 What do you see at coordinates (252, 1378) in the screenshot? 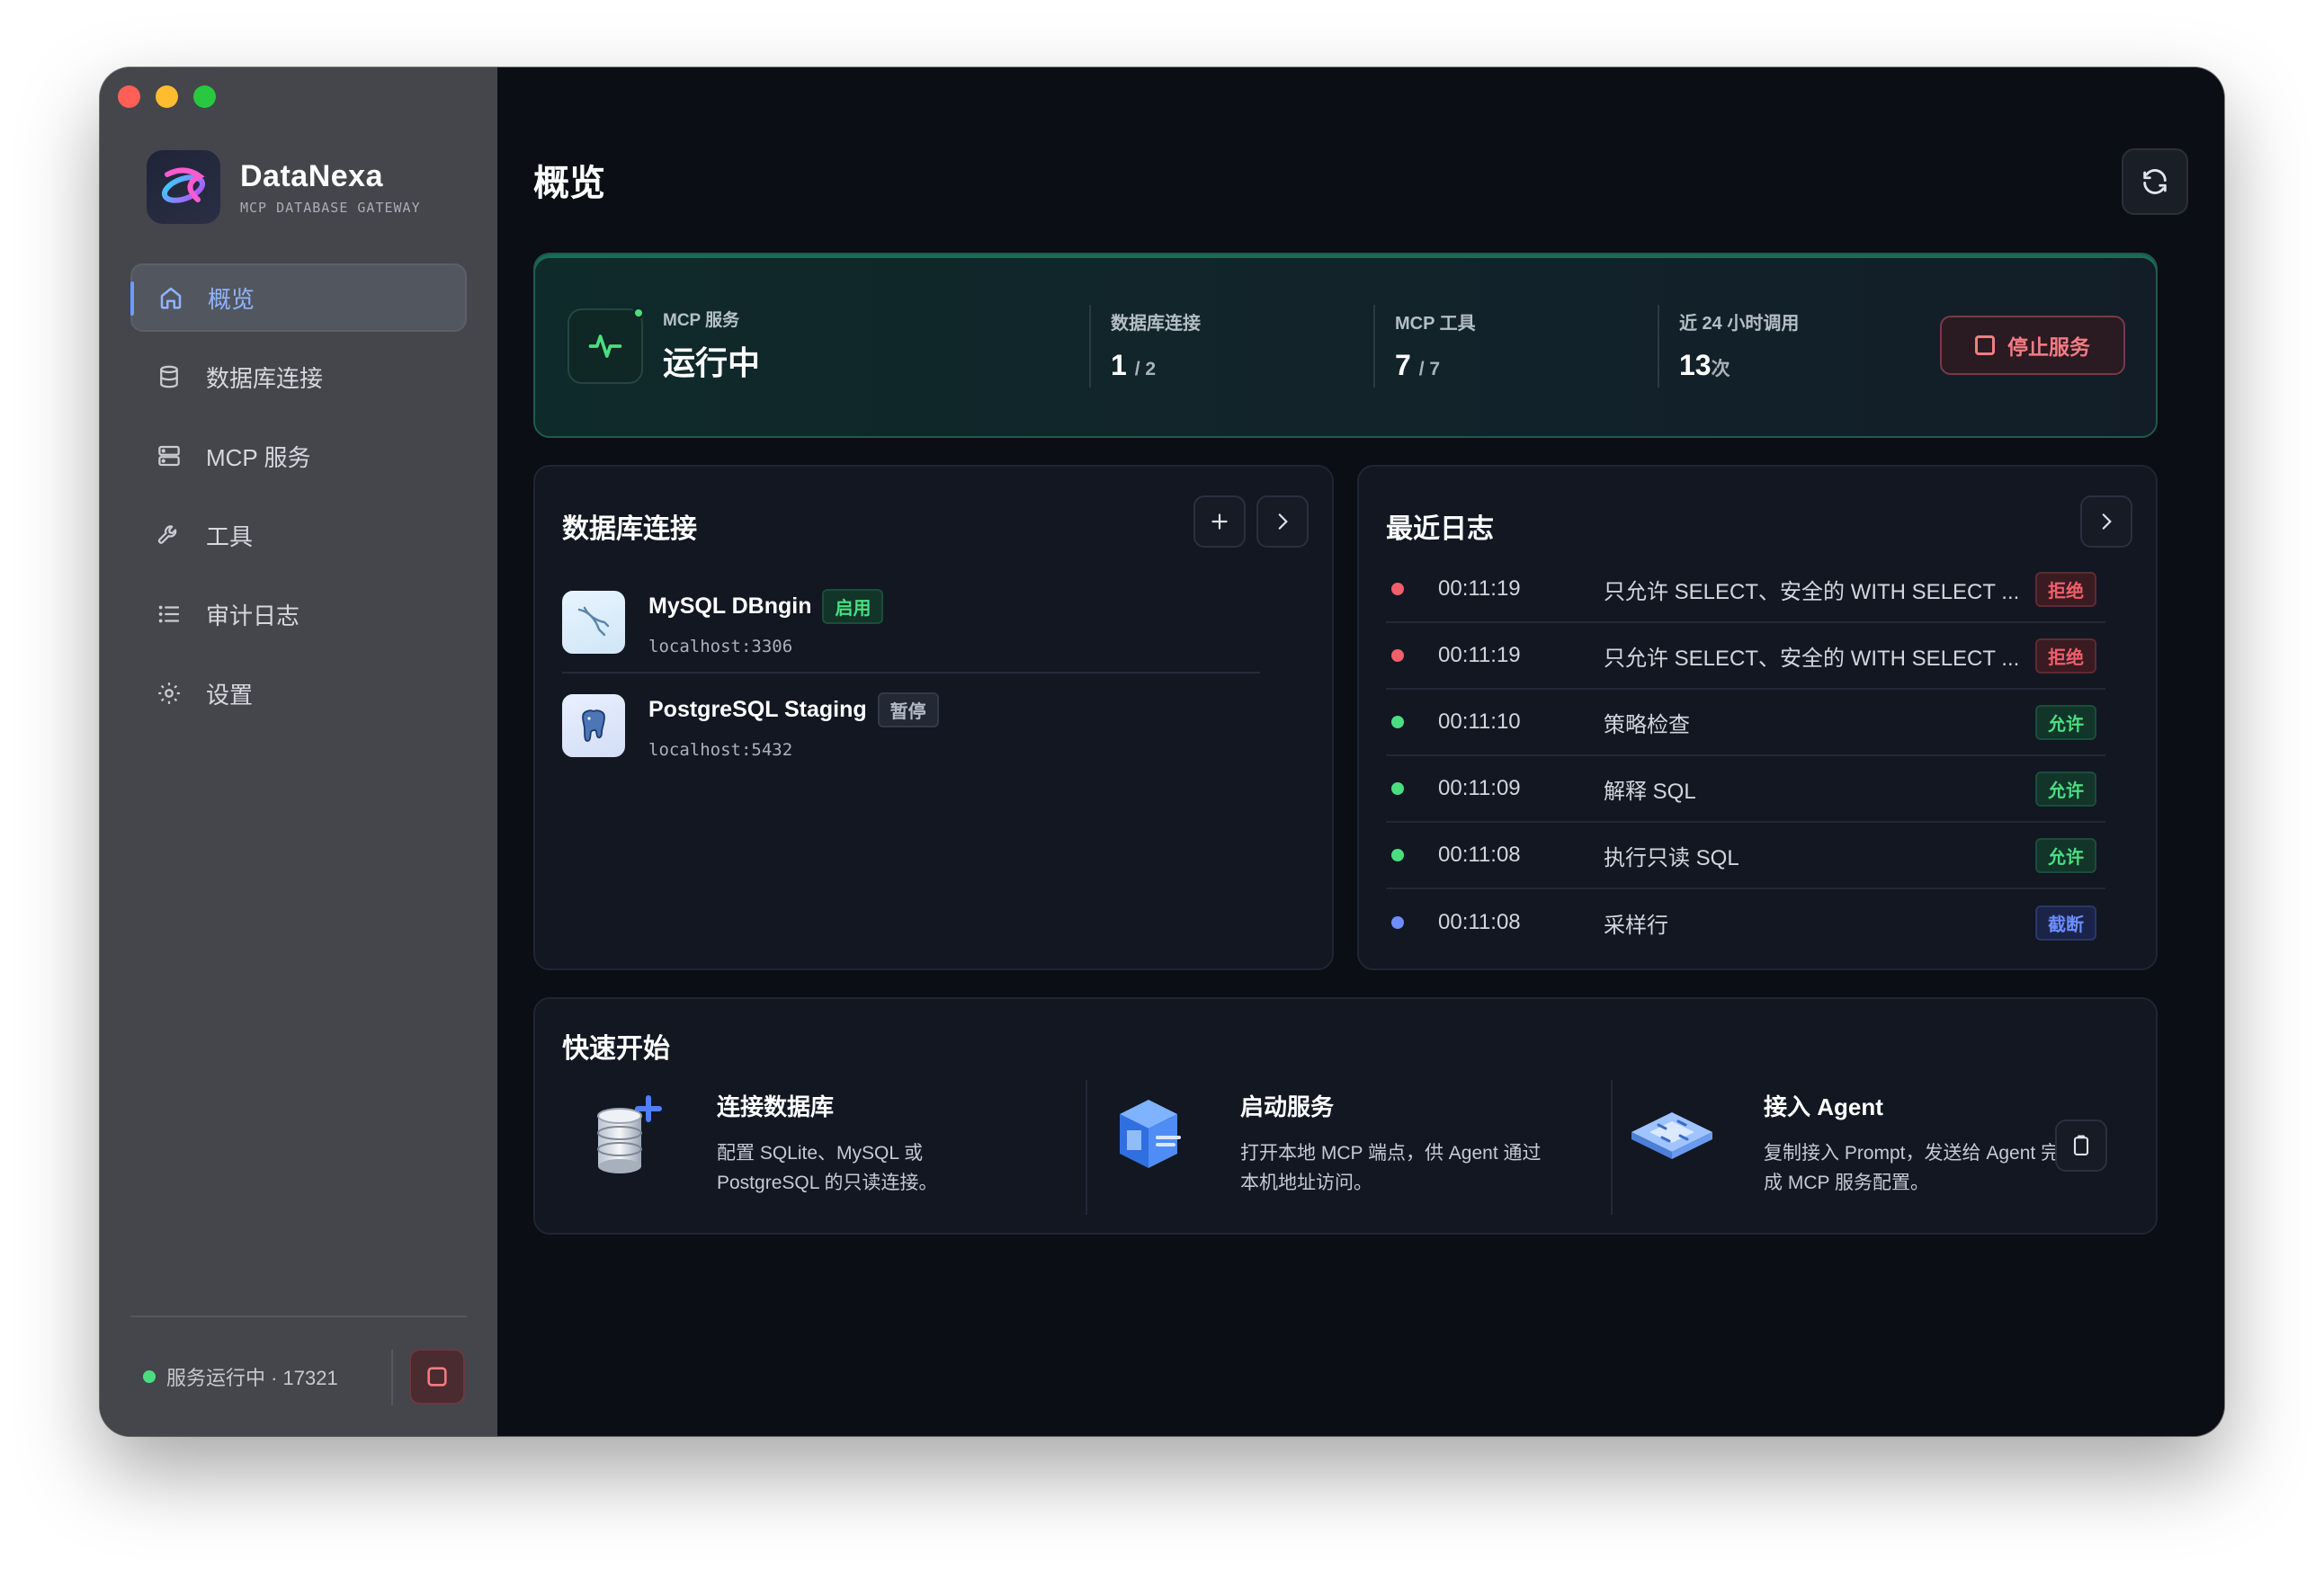
I see `server-status-text: 服务运行中 · 17321` at bounding box center [252, 1378].